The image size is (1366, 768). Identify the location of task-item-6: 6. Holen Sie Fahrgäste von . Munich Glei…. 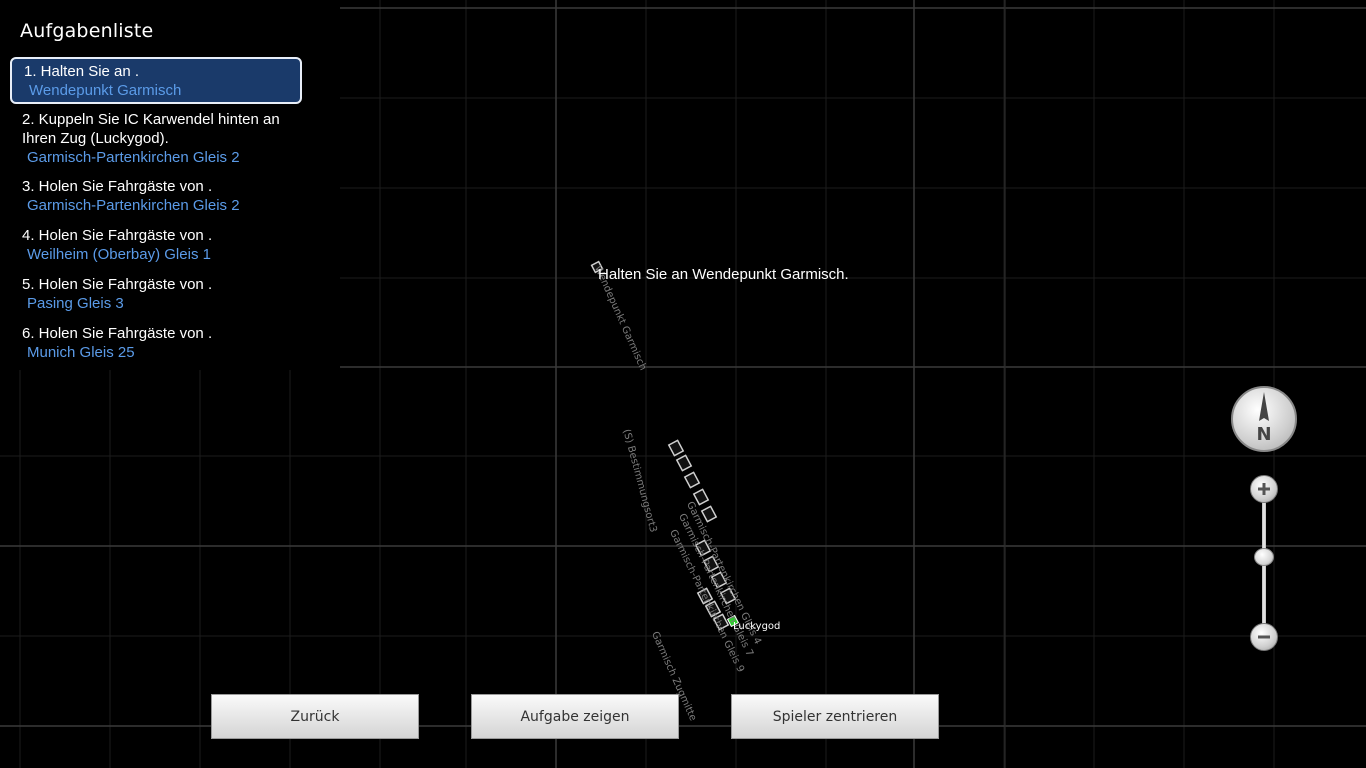
(156, 342).